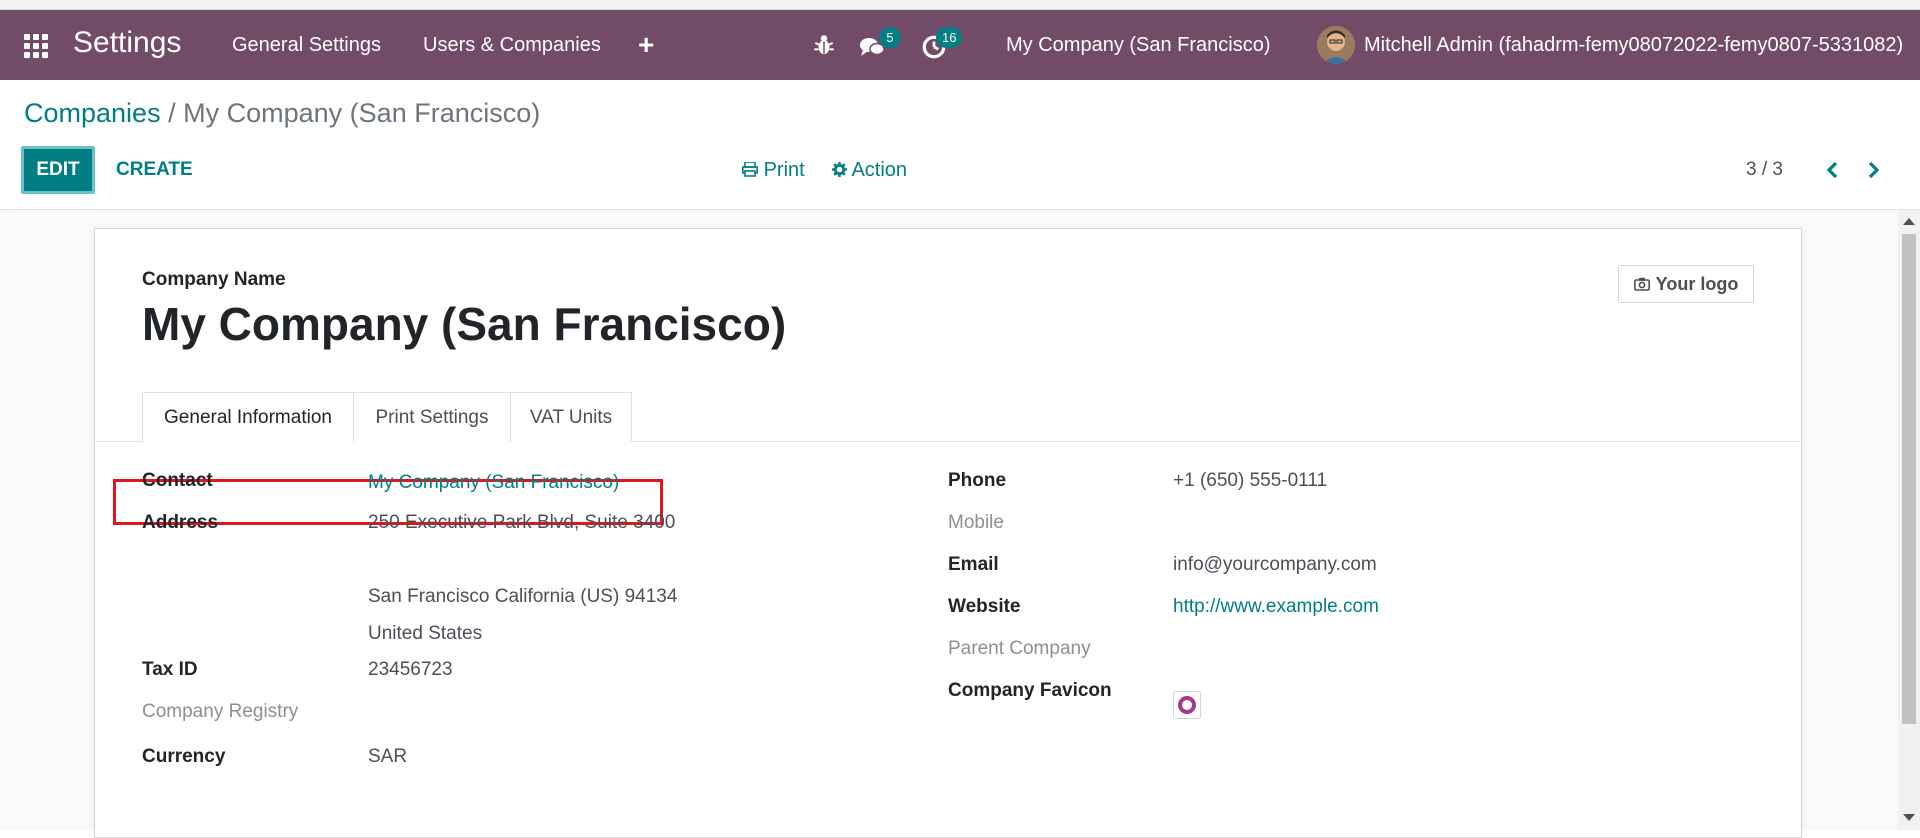 The height and width of the screenshot is (838, 1920). What do you see at coordinates (646, 45) in the screenshot?
I see `plus-icon: +` at bounding box center [646, 45].